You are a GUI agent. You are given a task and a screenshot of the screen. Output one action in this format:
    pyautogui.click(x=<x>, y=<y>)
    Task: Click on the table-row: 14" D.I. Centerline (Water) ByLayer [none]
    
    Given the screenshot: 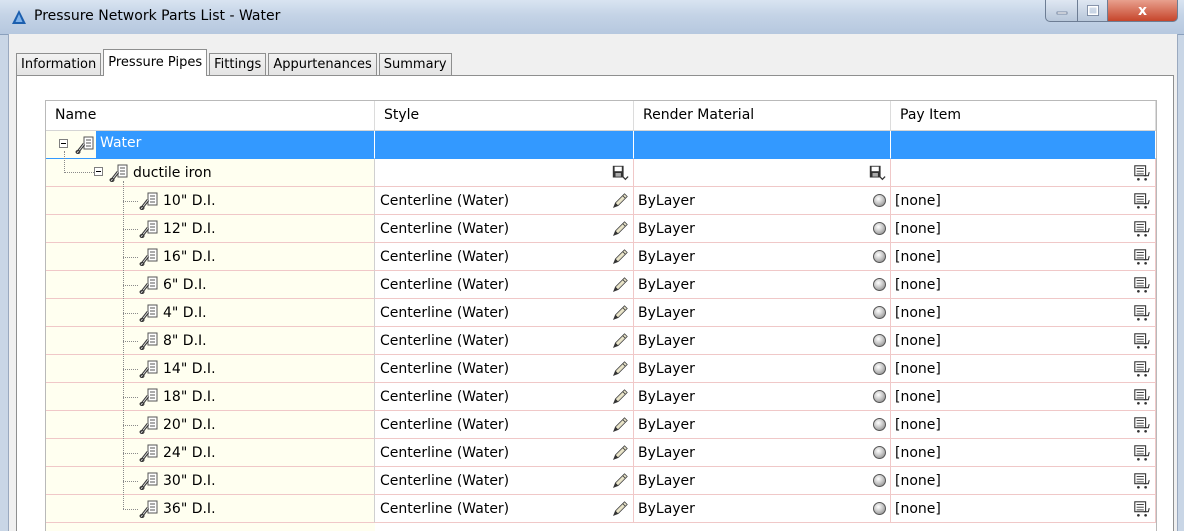 What is the action you would take?
    pyautogui.click(x=601, y=369)
    